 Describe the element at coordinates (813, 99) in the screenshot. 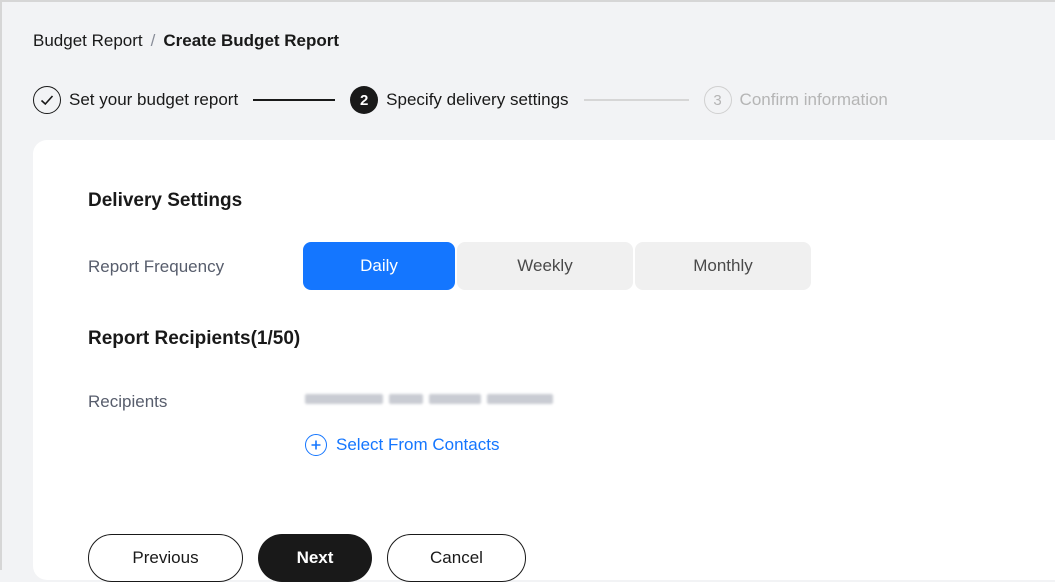

I see `step-3-label: Confirm information` at that location.